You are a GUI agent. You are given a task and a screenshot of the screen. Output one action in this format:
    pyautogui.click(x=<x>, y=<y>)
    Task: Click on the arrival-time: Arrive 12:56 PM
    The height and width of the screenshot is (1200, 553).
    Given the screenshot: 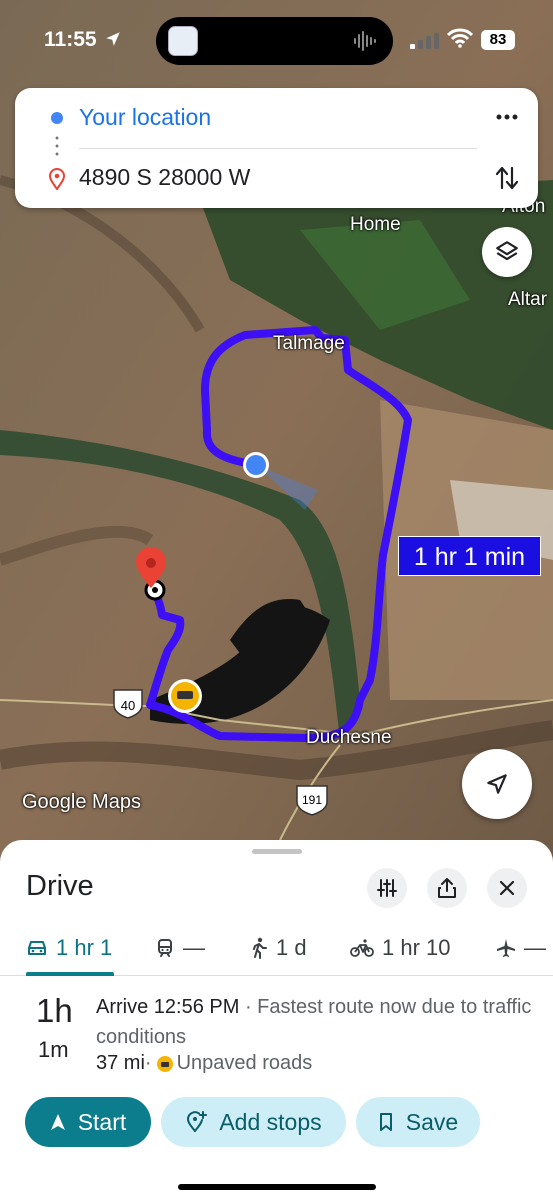 What is the action you would take?
    pyautogui.click(x=168, y=1007)
    